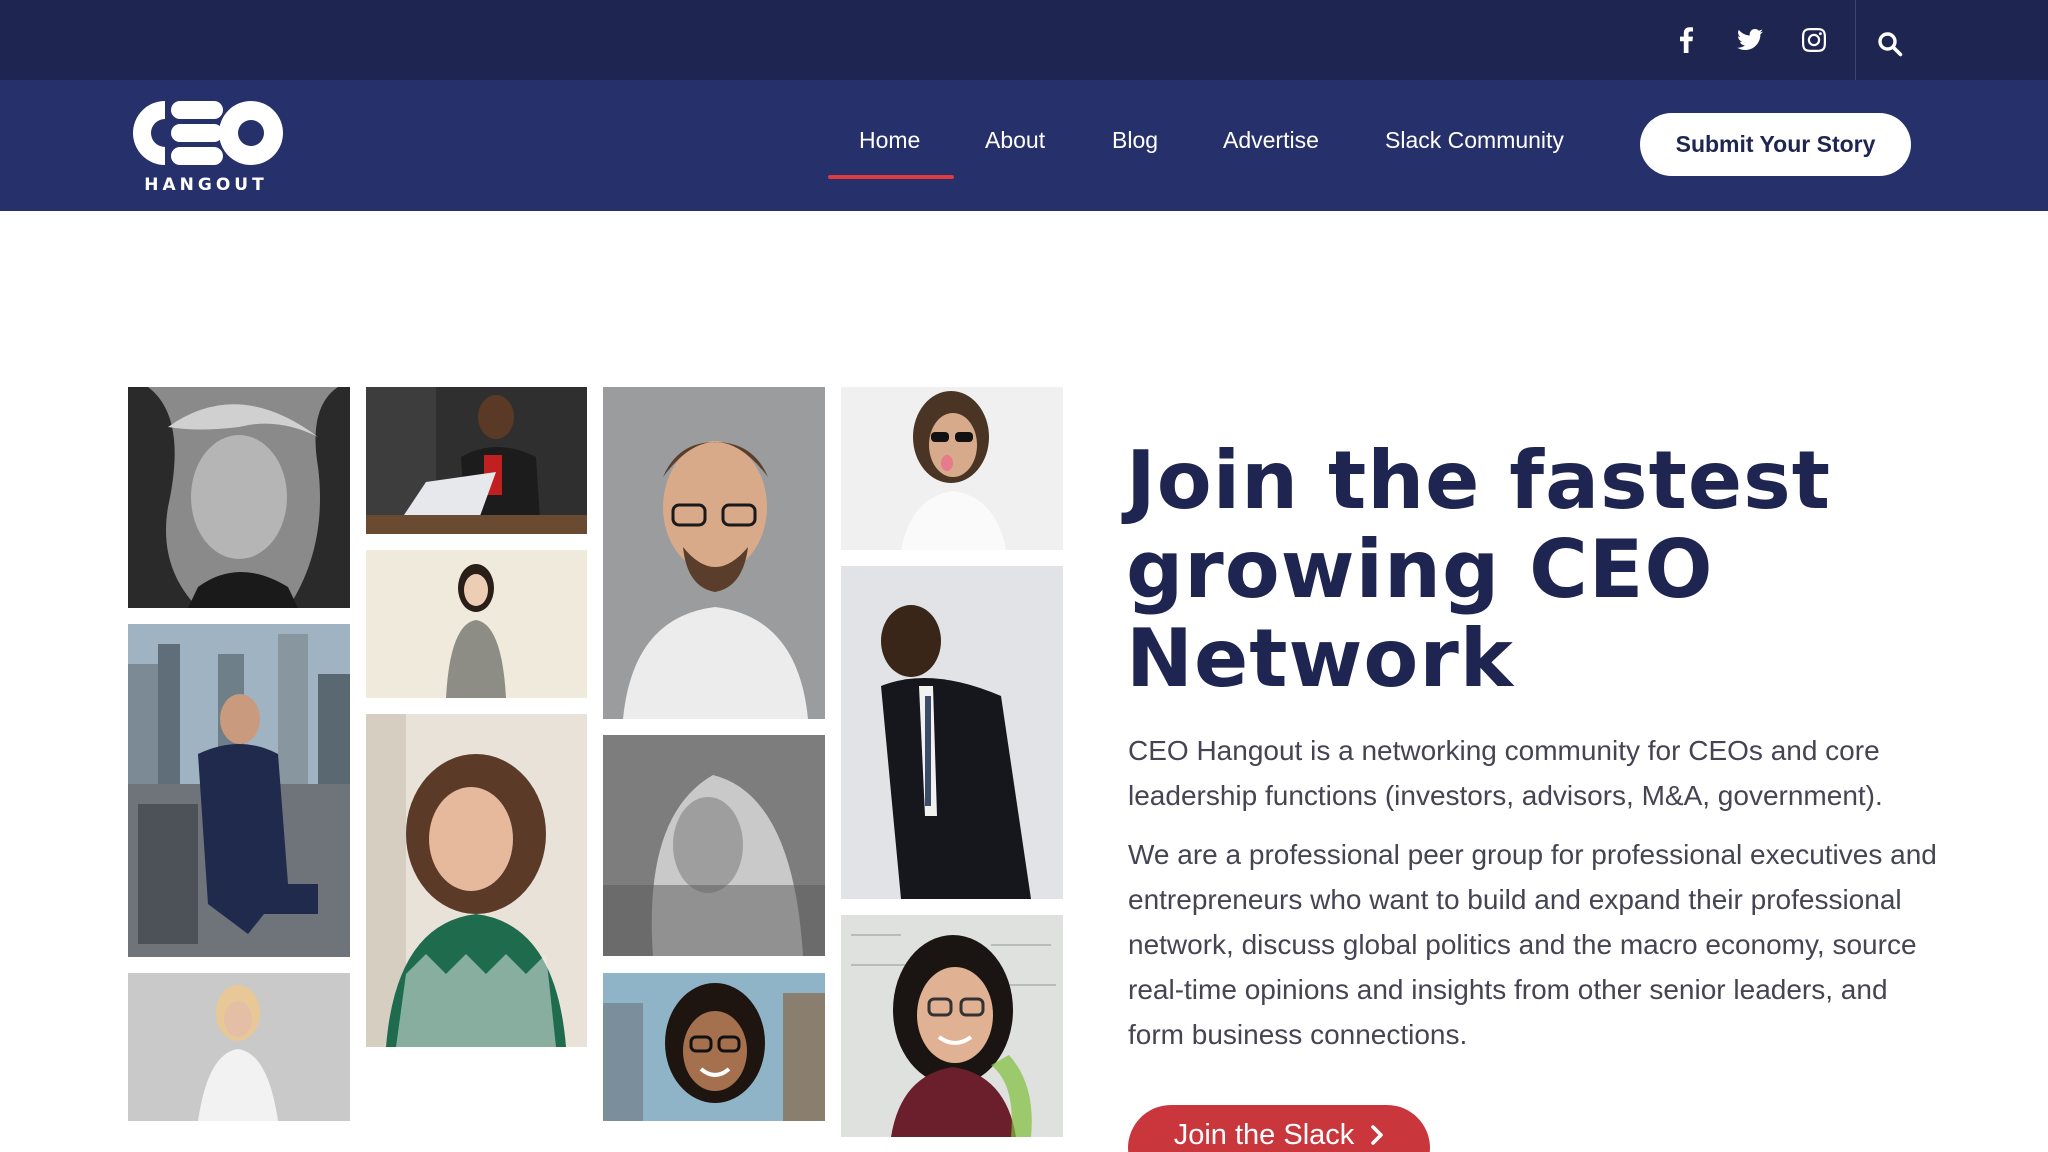  Describe the element at coordinates (1890, 44) in the screenshot. I see `search-icon` at that location.